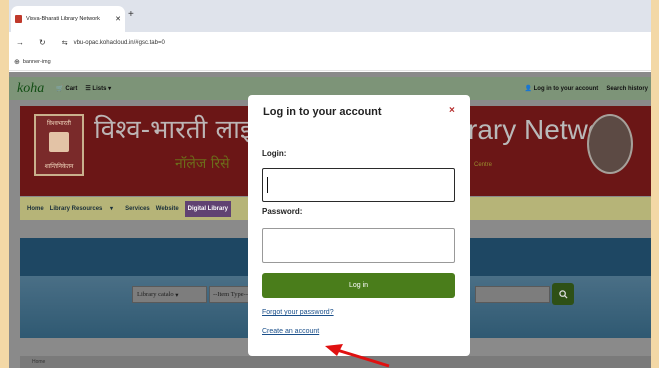  What do you see at coordinates (290, 331) in the screenshot?
I see `create-account-link: Create an account` at bounding box center [290, 331].